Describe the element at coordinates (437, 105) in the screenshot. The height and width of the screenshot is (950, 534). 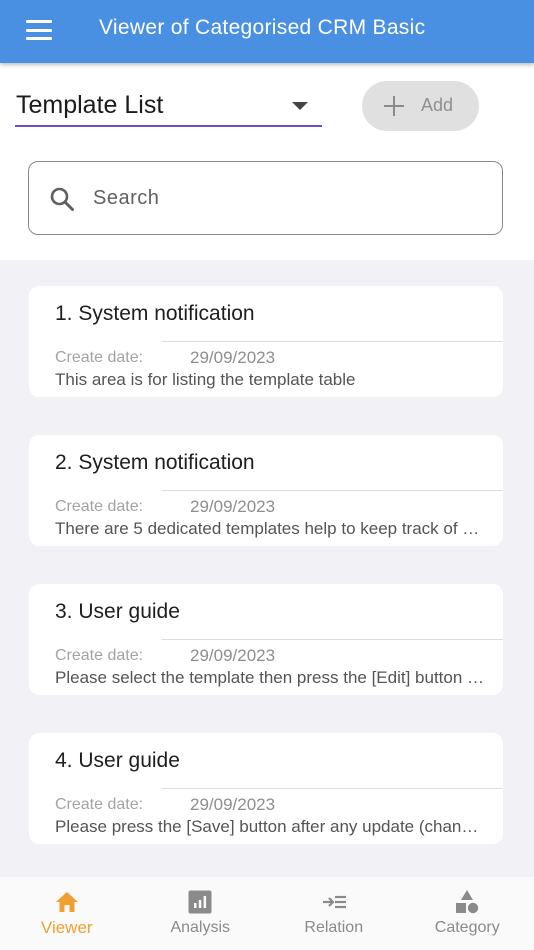
I see `add-button-label: Add` at that location.